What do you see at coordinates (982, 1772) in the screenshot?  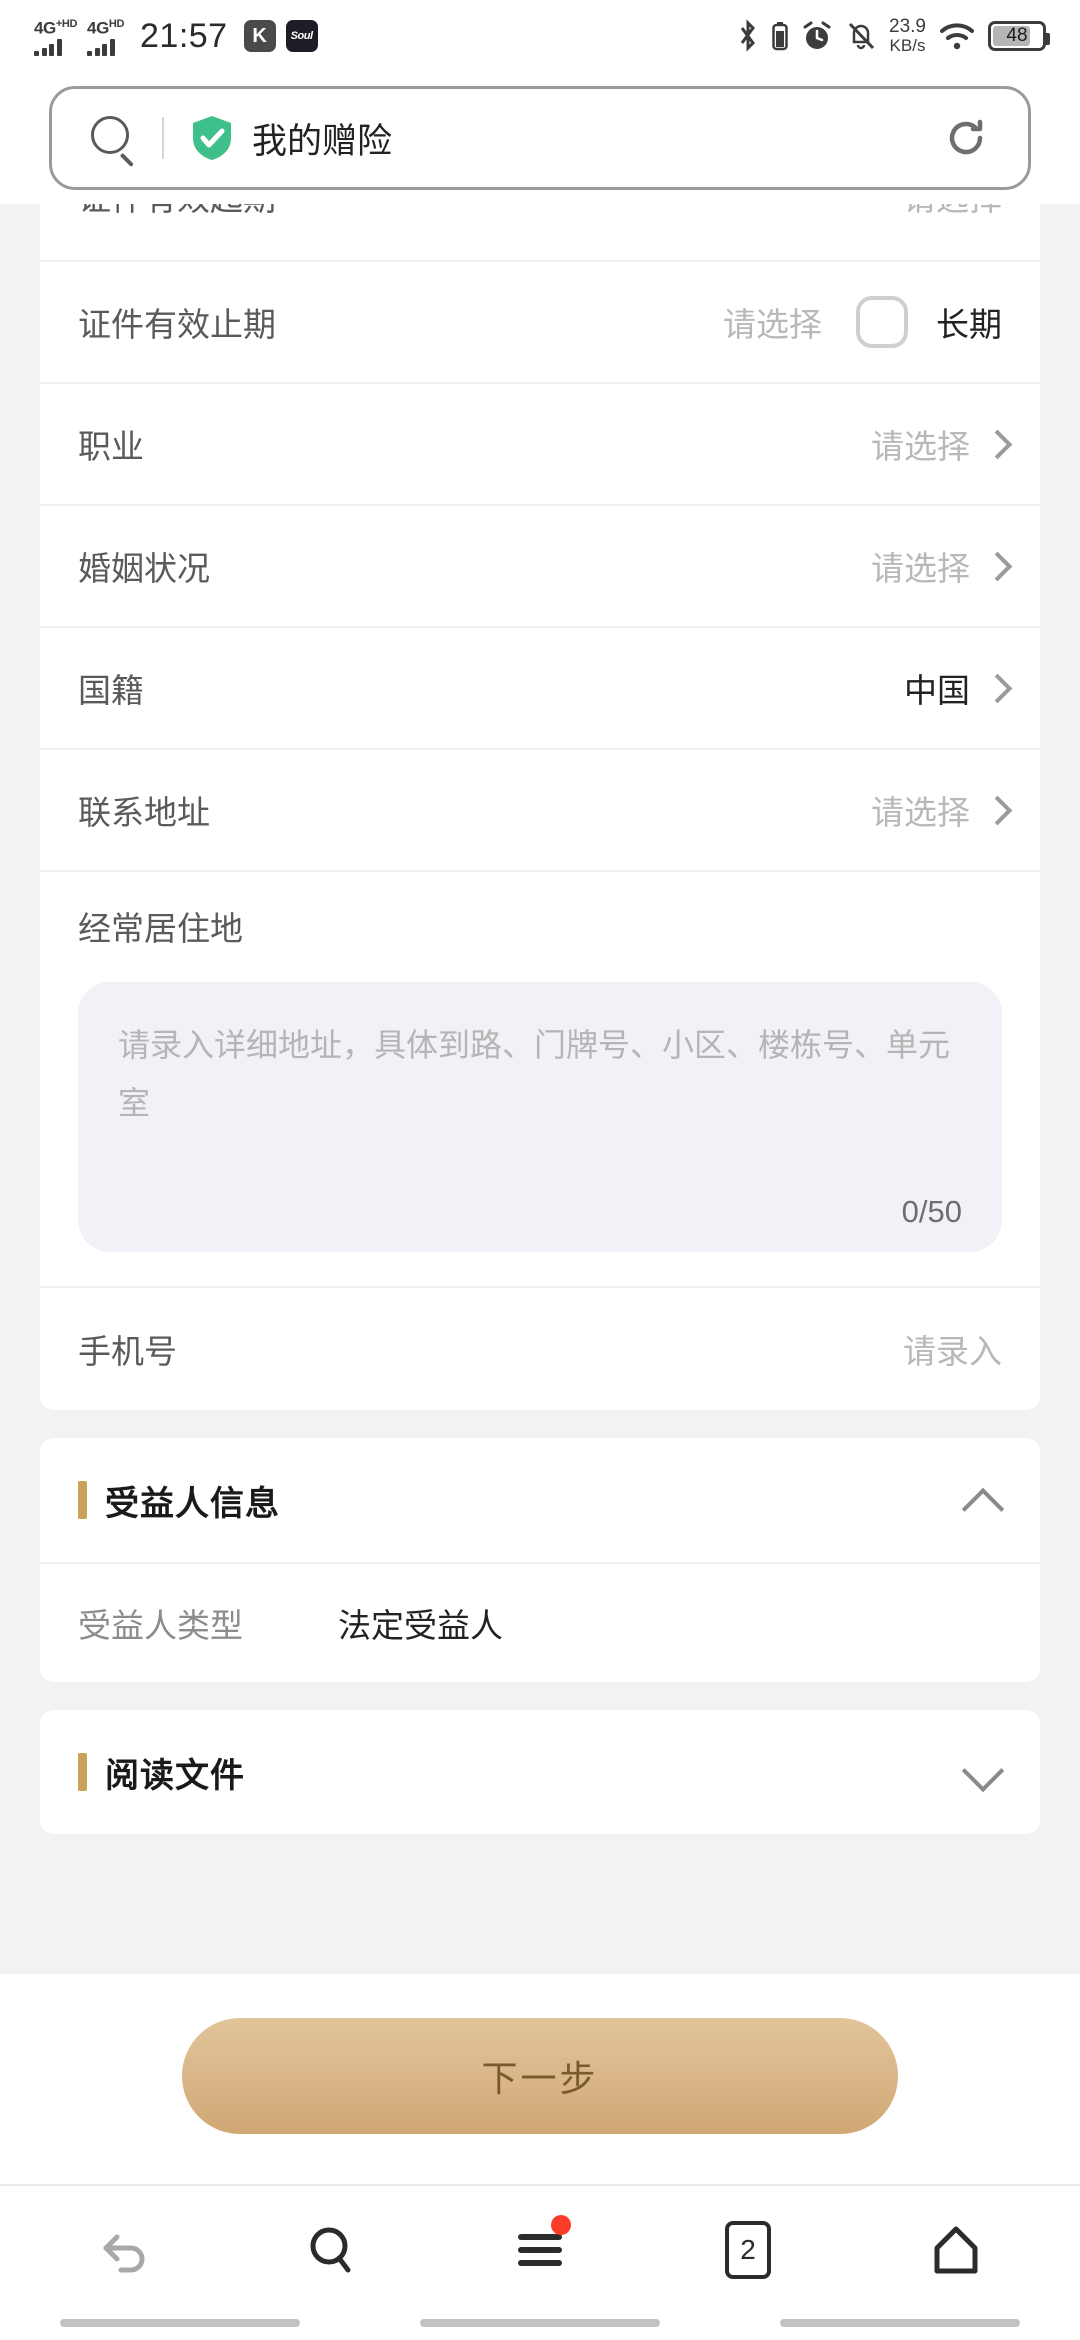 I see `chevron-down-icon` at bounding box center [982, 1772].